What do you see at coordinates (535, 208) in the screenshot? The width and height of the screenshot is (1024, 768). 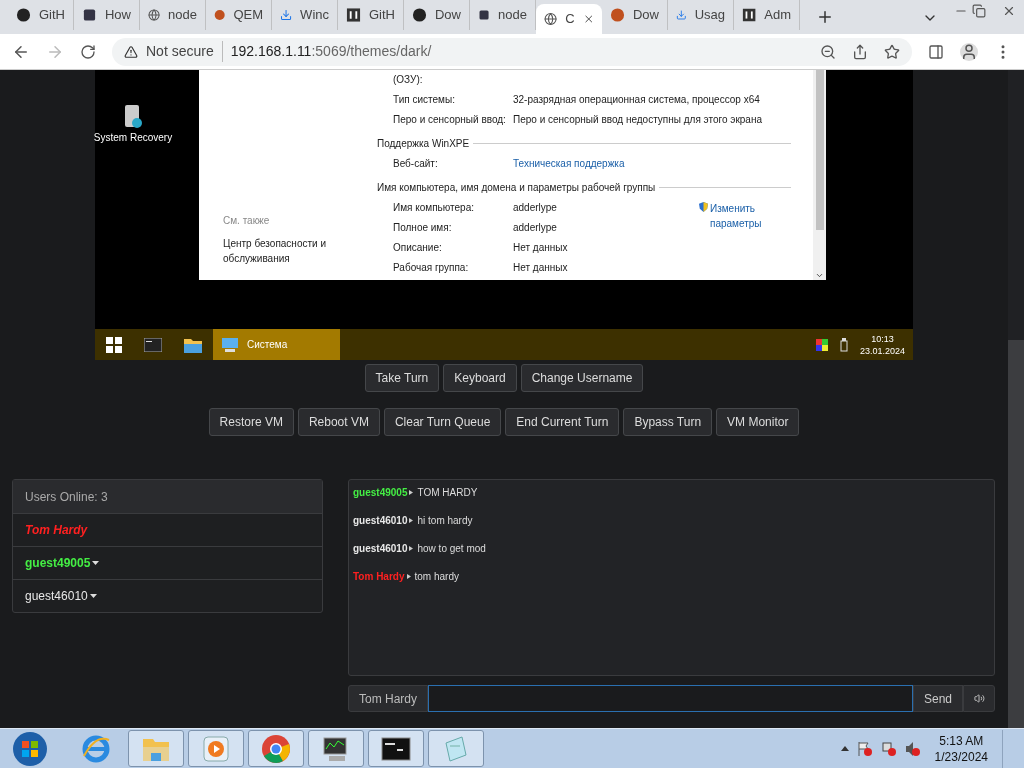 I see `property-value: adderlype` at bounding box center [535, 208].